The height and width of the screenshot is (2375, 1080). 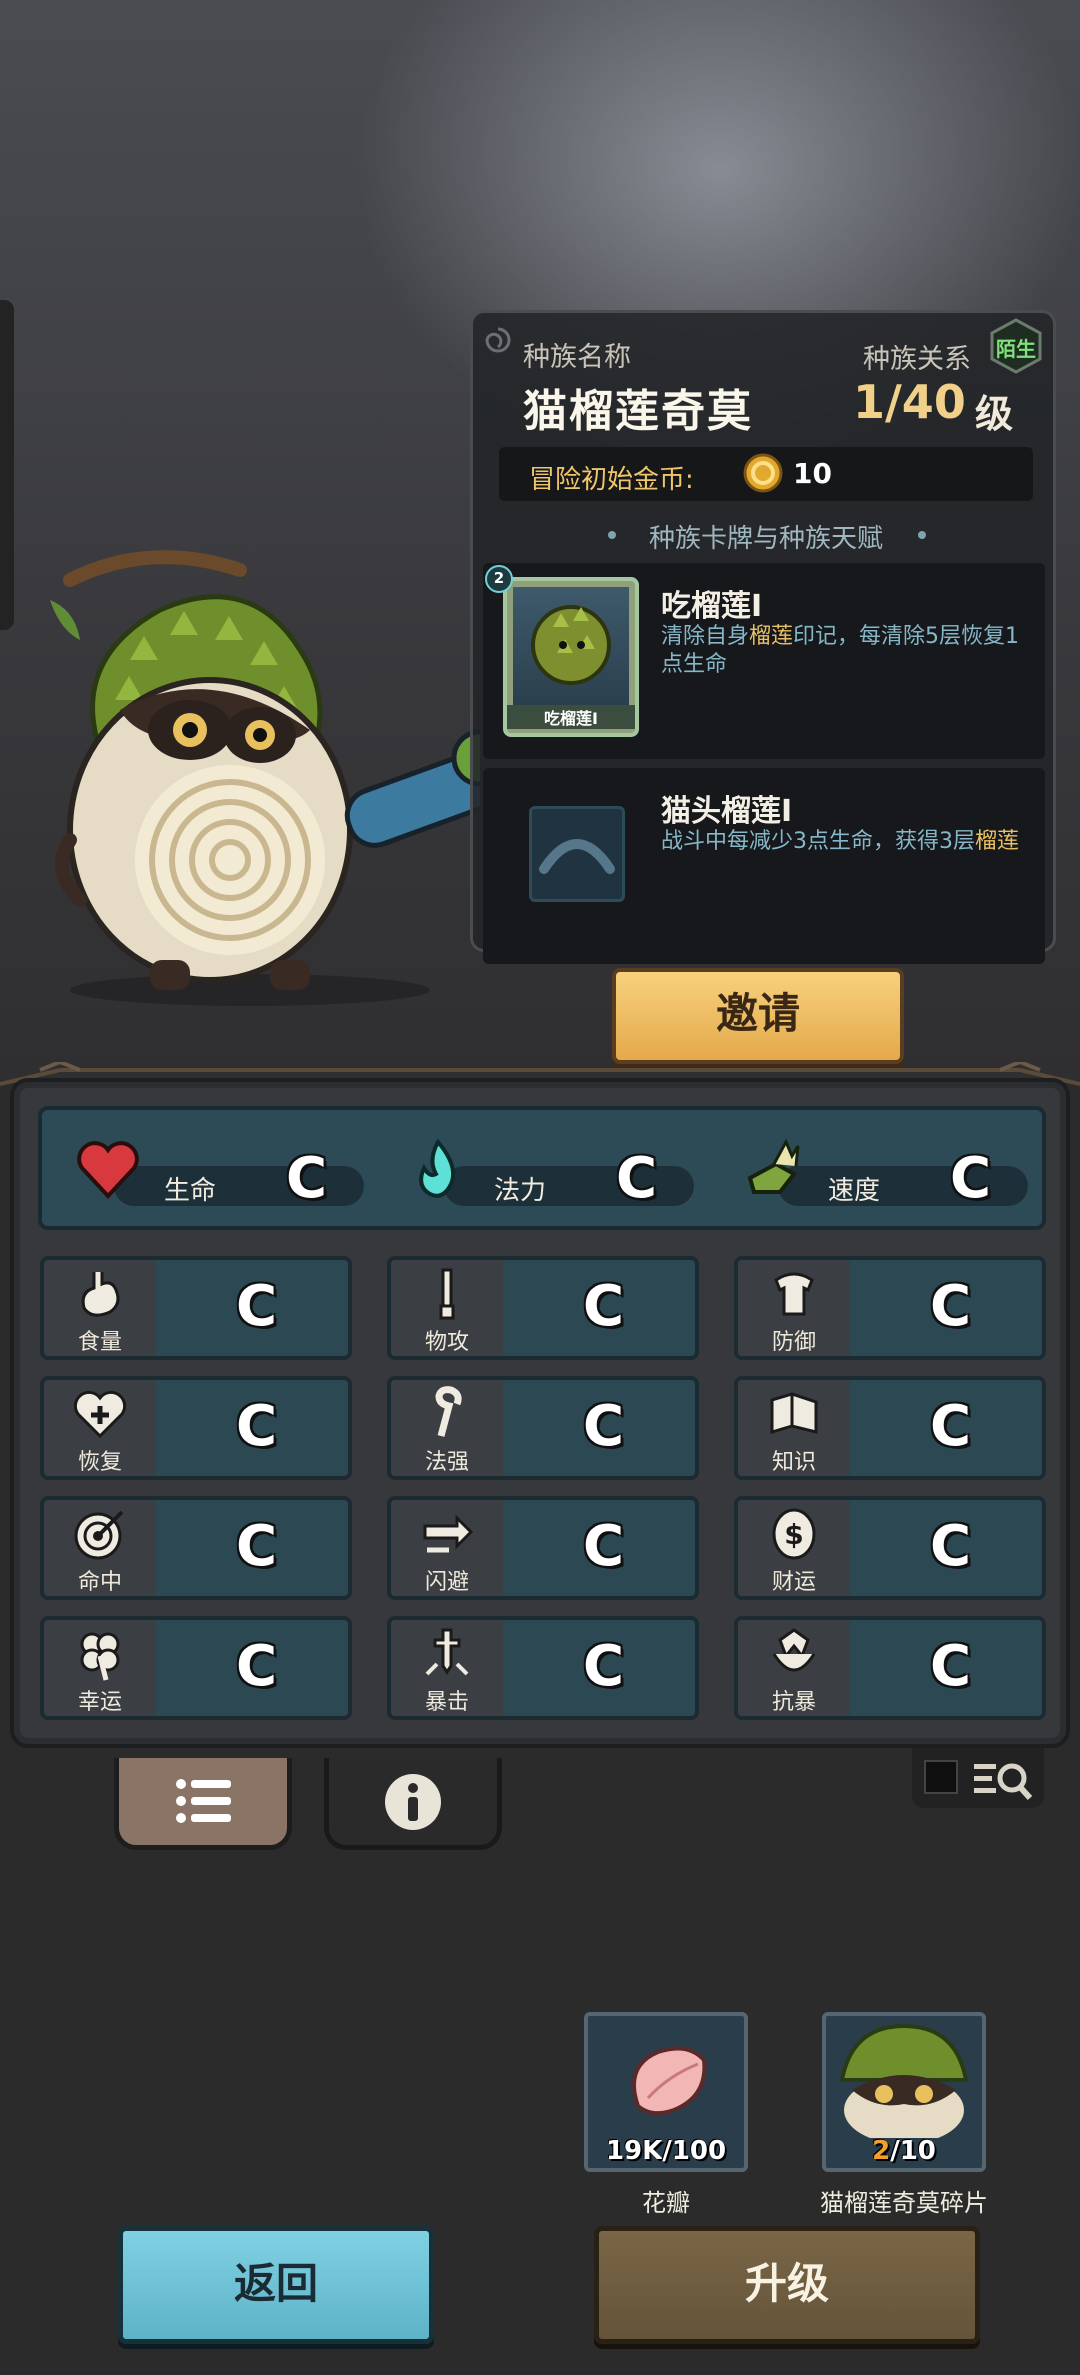 I want to click on starting-gold-row: 冒险初始金币: 10, so click(x=766, y=474).